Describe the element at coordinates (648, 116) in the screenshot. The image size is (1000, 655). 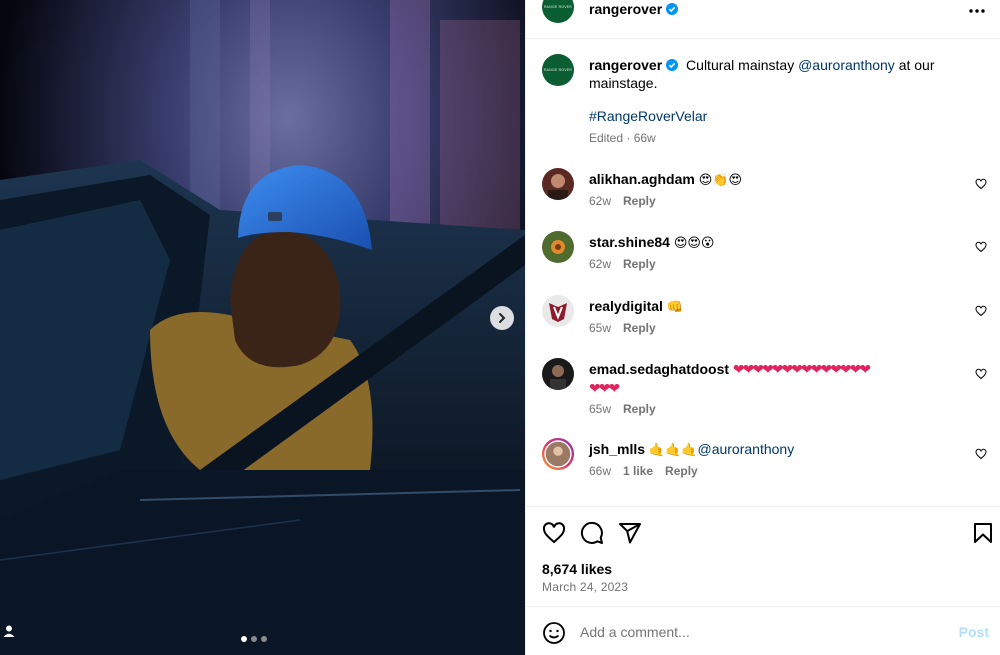
I see `caption-hashtag-link: #RangeRoverVelar` at that location.